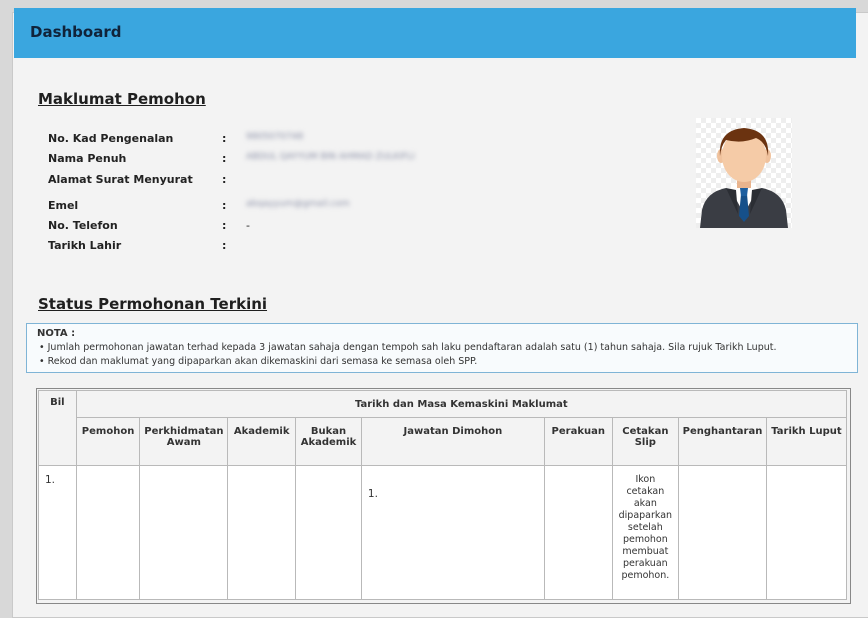 The image size is (868, 618). I want to click on emel-value: abqayyum@gmail.com, so click(298, 204).